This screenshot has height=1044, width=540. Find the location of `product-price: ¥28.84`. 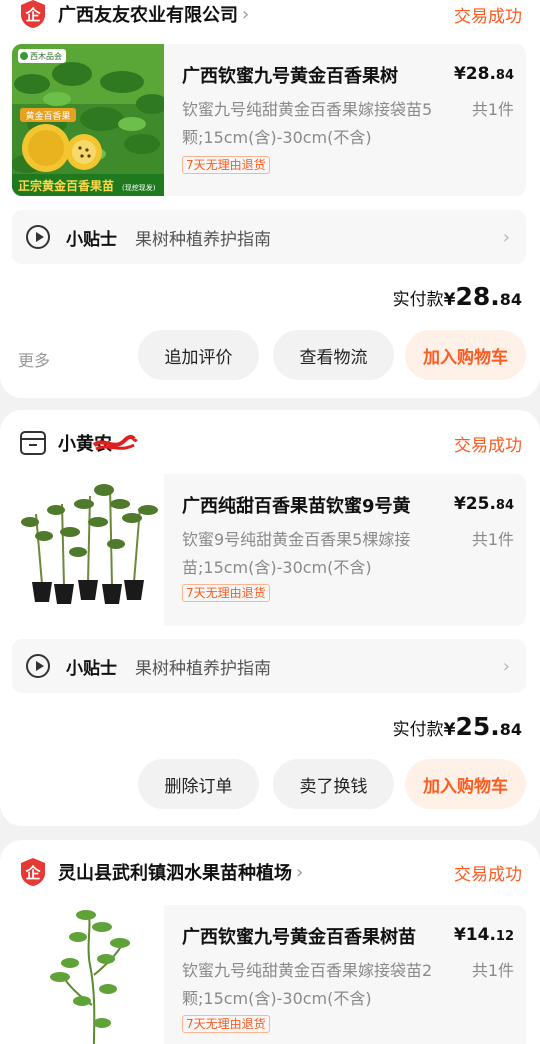

product-price: ¥28.84 is located at coordinates (484, 74).